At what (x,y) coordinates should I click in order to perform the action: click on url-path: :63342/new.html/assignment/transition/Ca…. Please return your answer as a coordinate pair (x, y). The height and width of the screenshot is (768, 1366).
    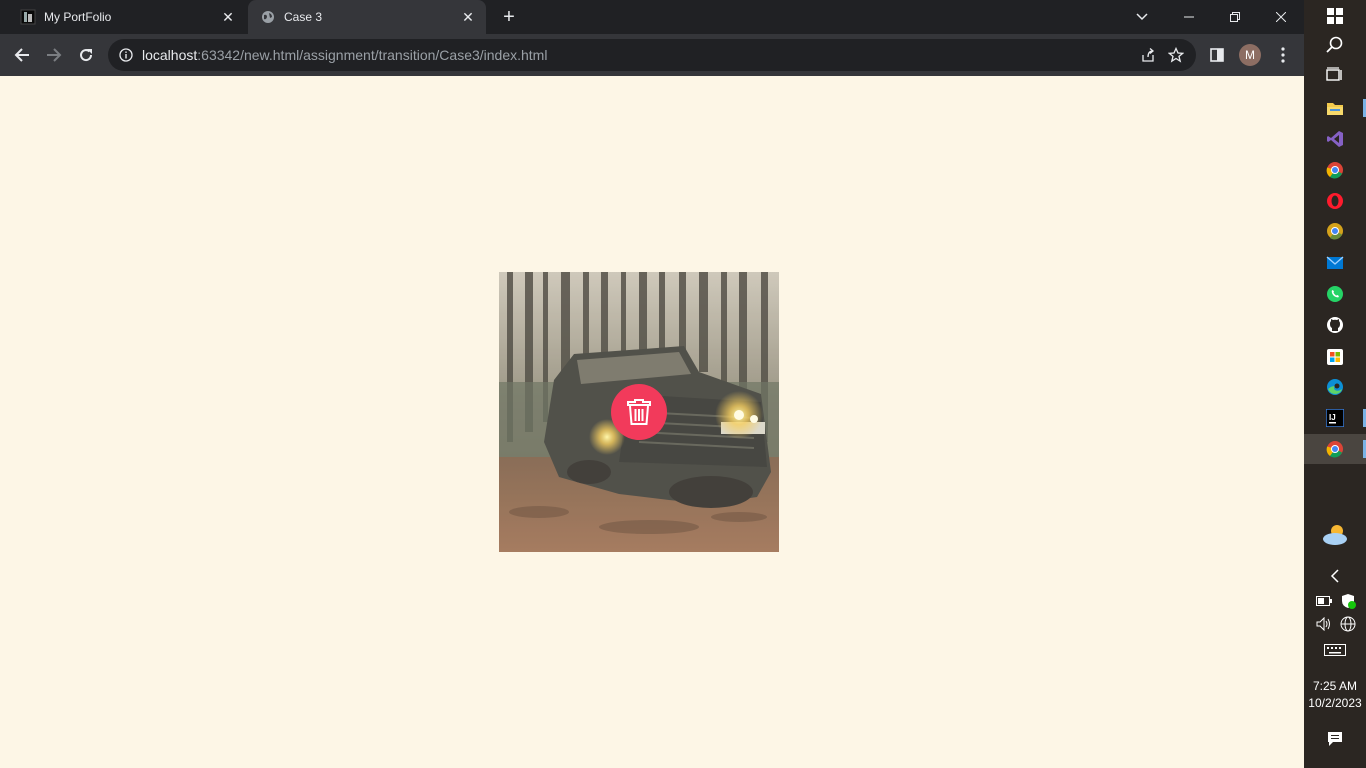
    Looking at the image, I should click on (372, 55).